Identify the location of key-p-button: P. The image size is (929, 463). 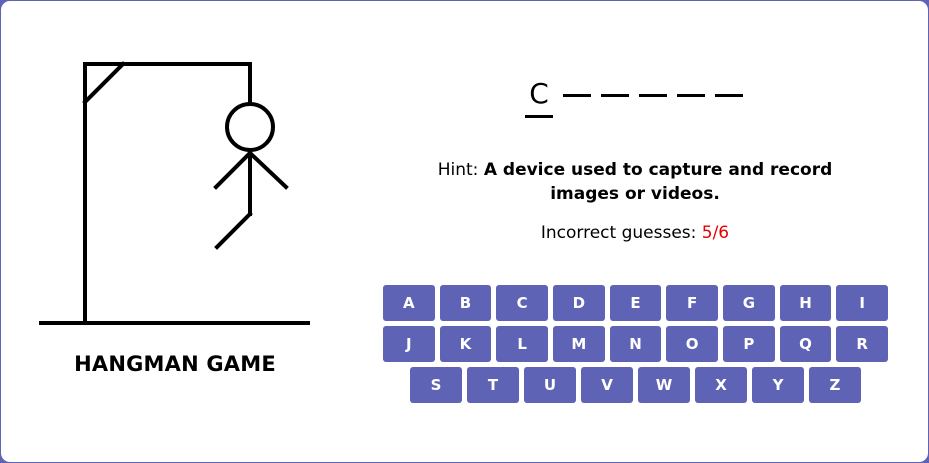
(749, 344).